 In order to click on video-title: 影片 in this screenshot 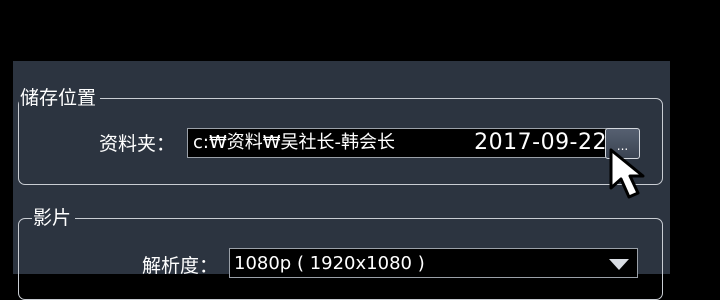, I will do `click(54, 218)`.